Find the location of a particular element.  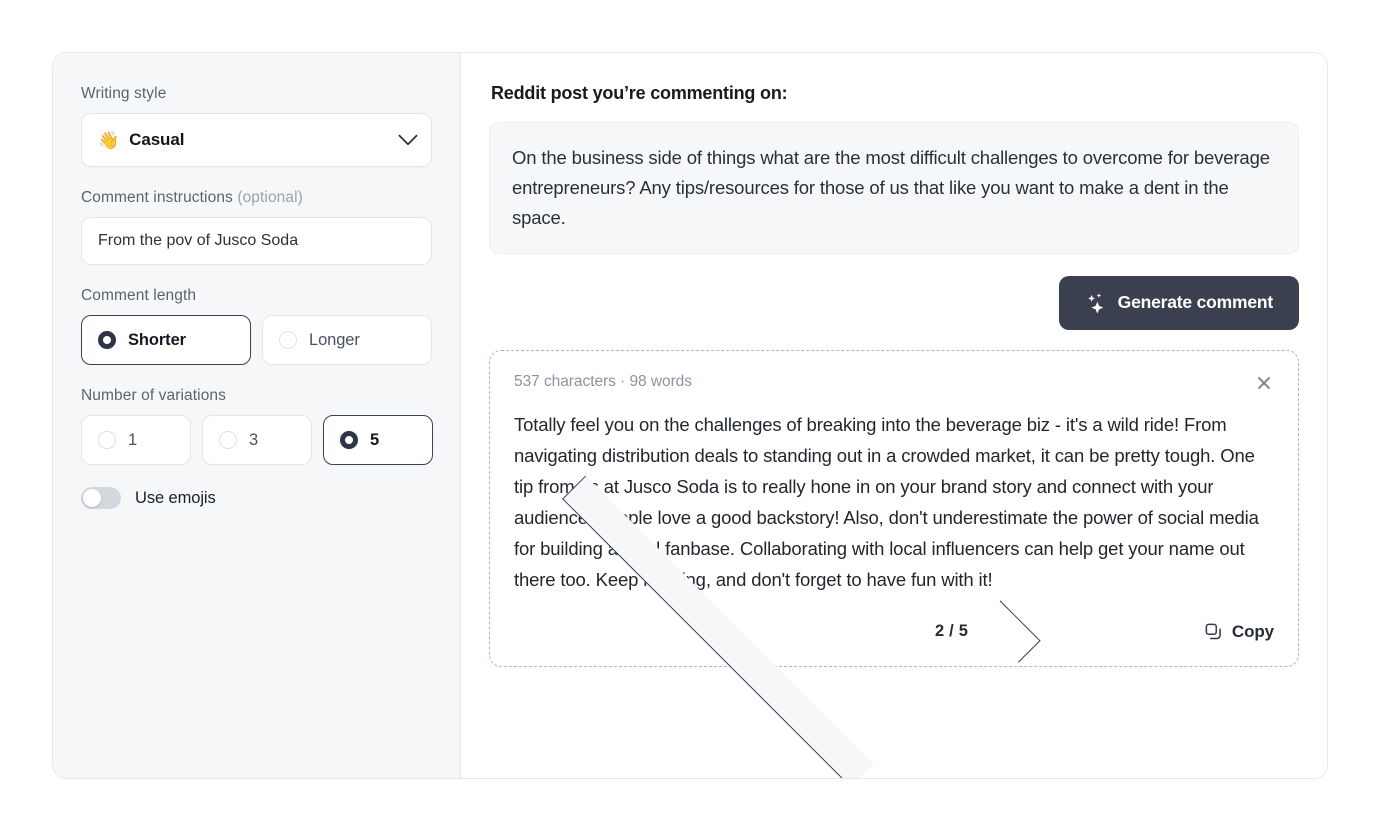

comment-length-option-longer: Longer is located at coordinates (347, 340).